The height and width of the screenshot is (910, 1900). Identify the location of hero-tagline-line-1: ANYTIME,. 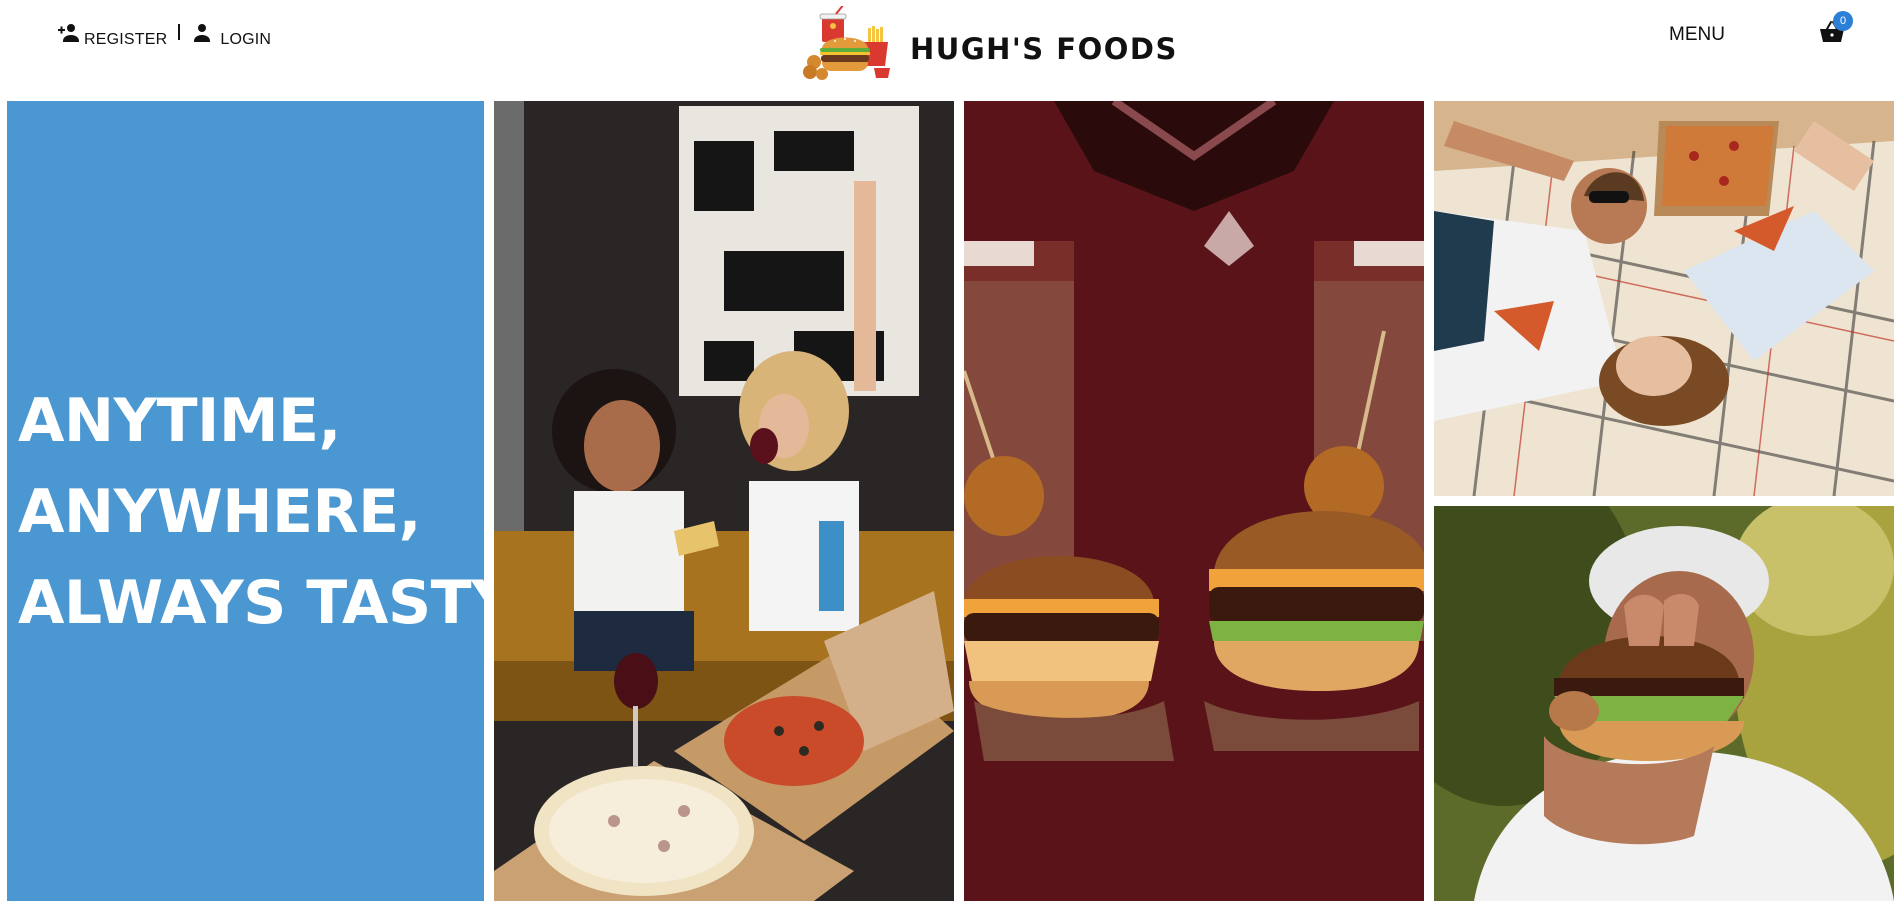
(179, 421).